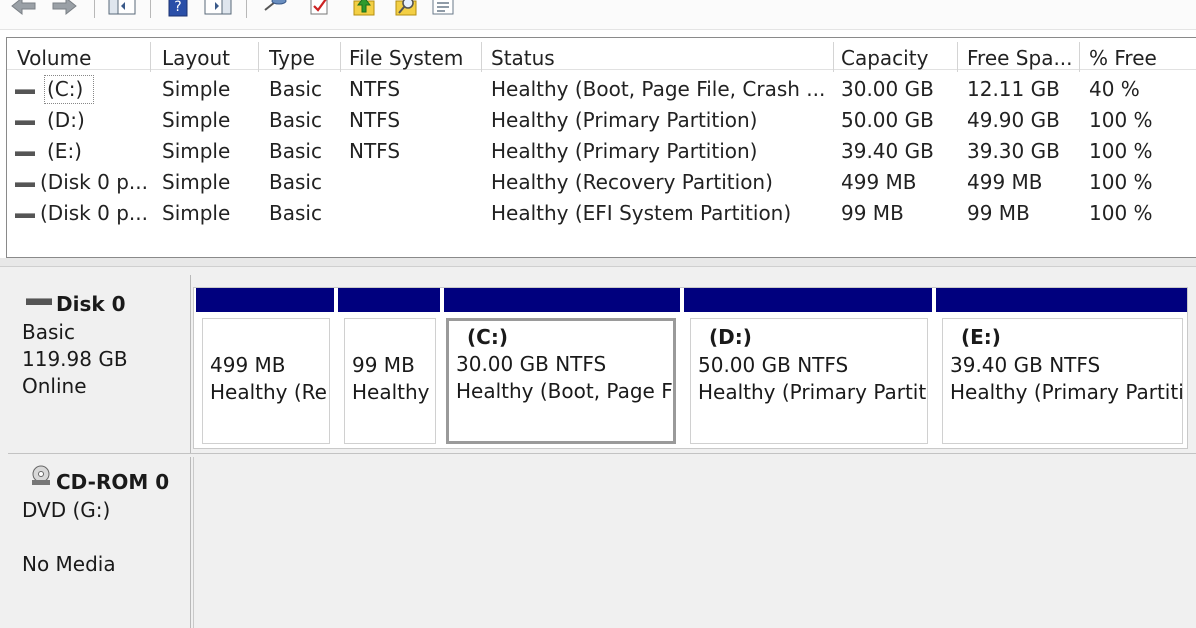  I want to click on partition-efi: 99 MB Healthy, so click(389, 368).